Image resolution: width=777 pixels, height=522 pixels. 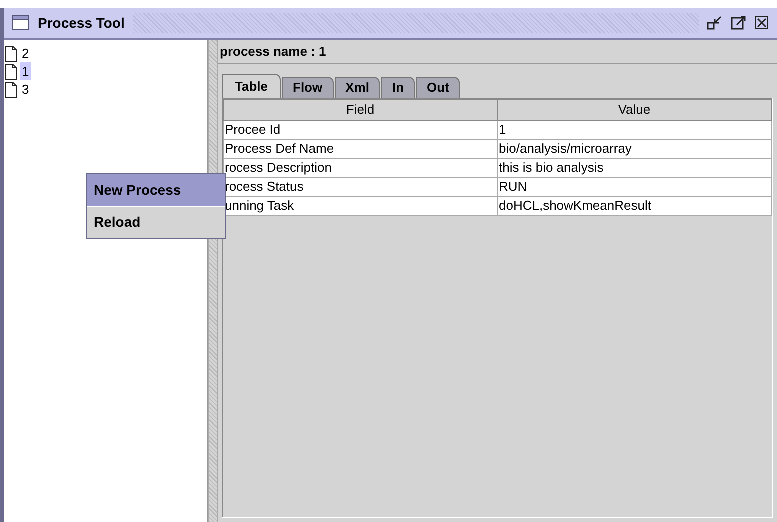 What do you see at coordinates (762, 23) in the screenshot?
I see `close-icon` at bounding box center [762, 23].